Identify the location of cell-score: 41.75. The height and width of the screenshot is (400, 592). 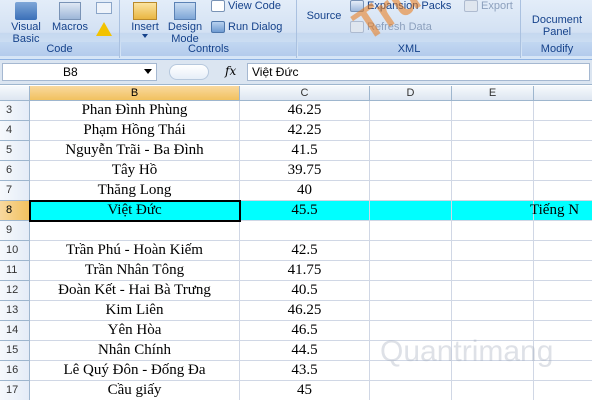
(305, 271).